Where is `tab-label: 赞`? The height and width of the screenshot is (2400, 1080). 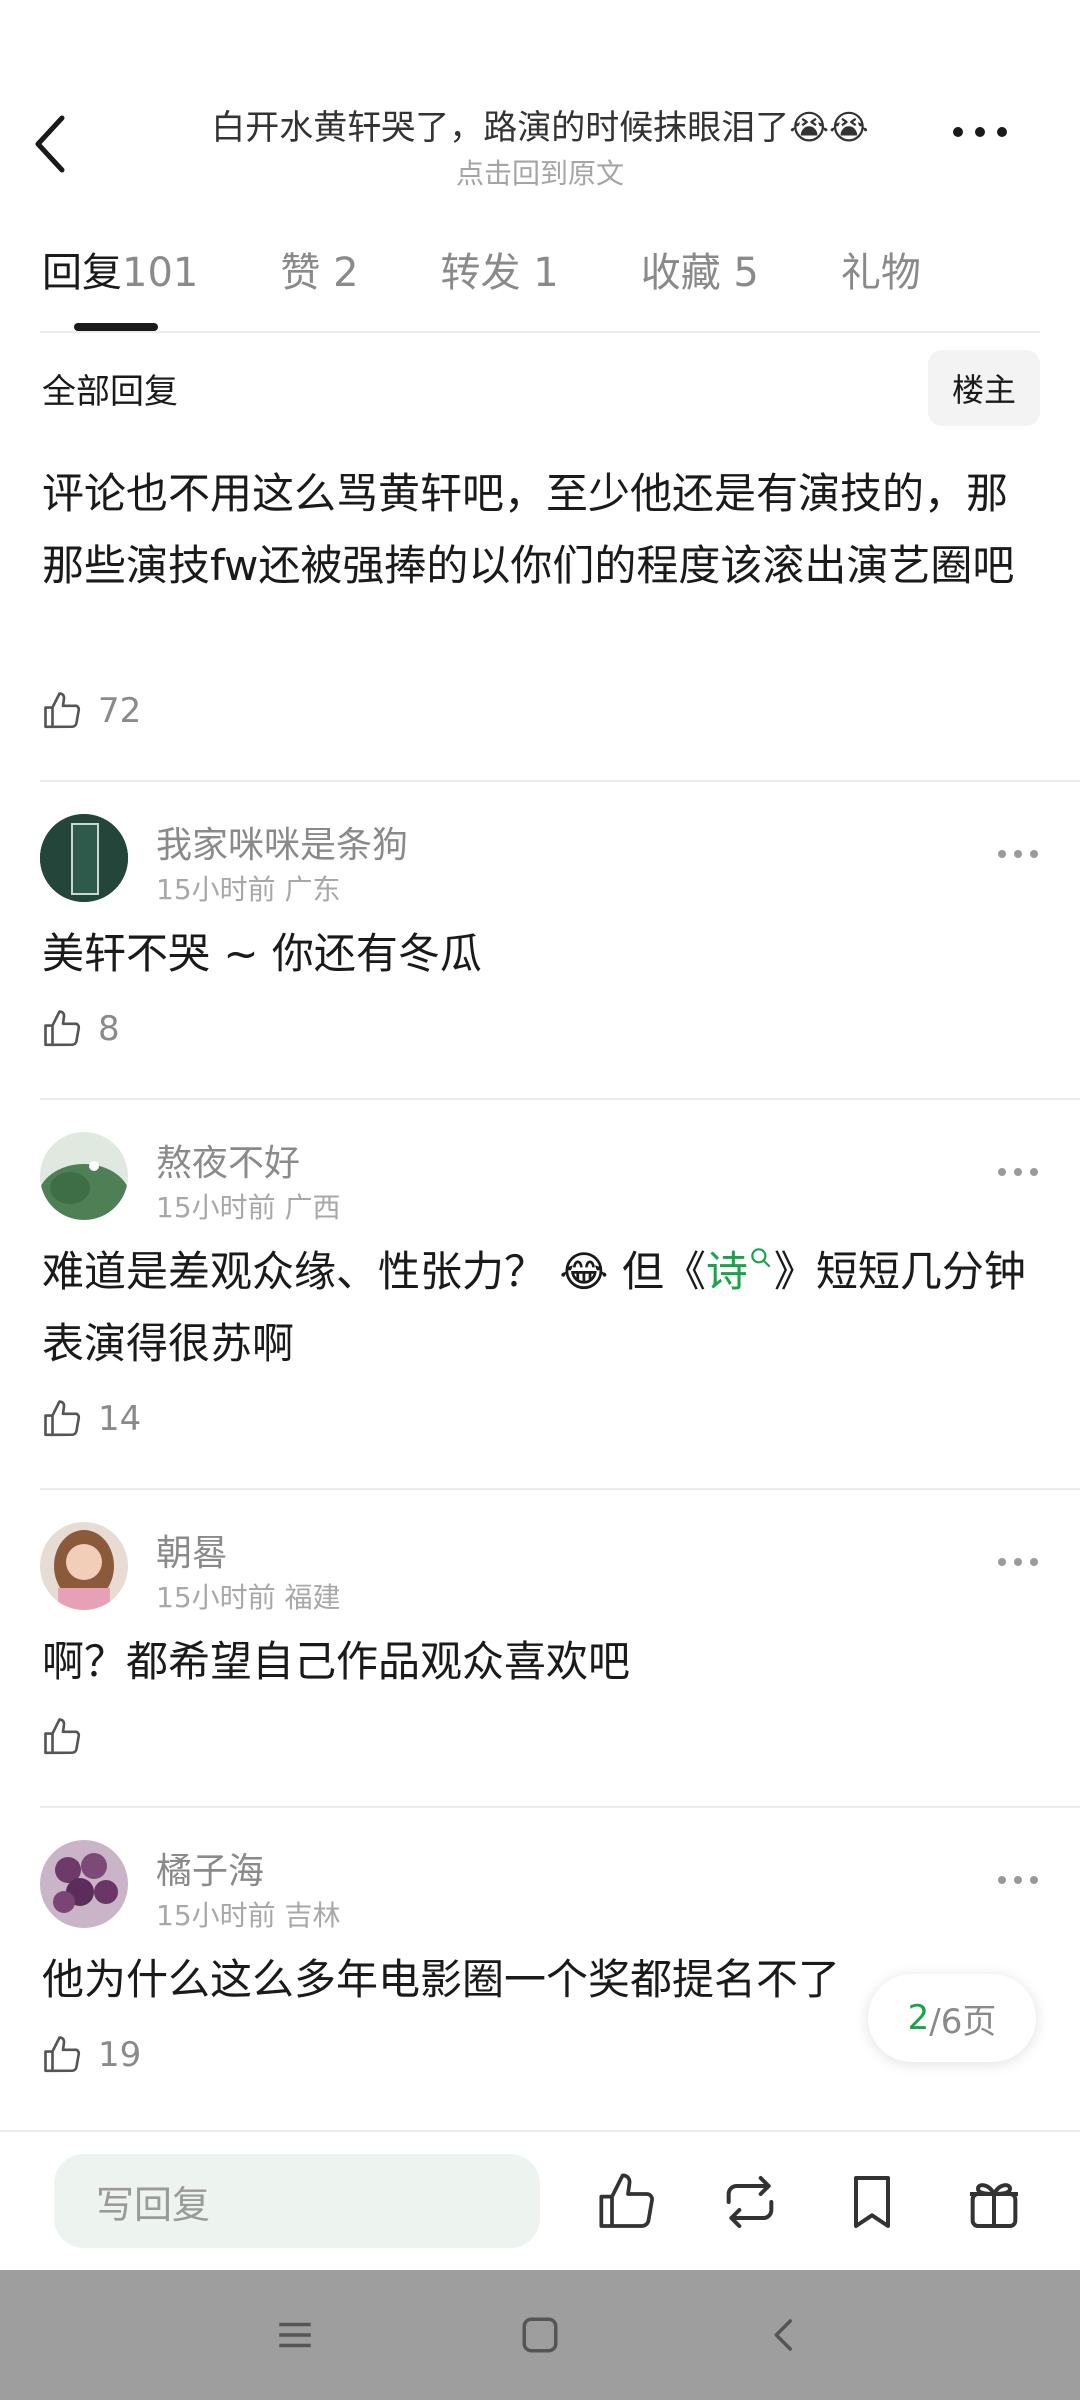
tab-label: 赞 is located at coordinates (300, 273).